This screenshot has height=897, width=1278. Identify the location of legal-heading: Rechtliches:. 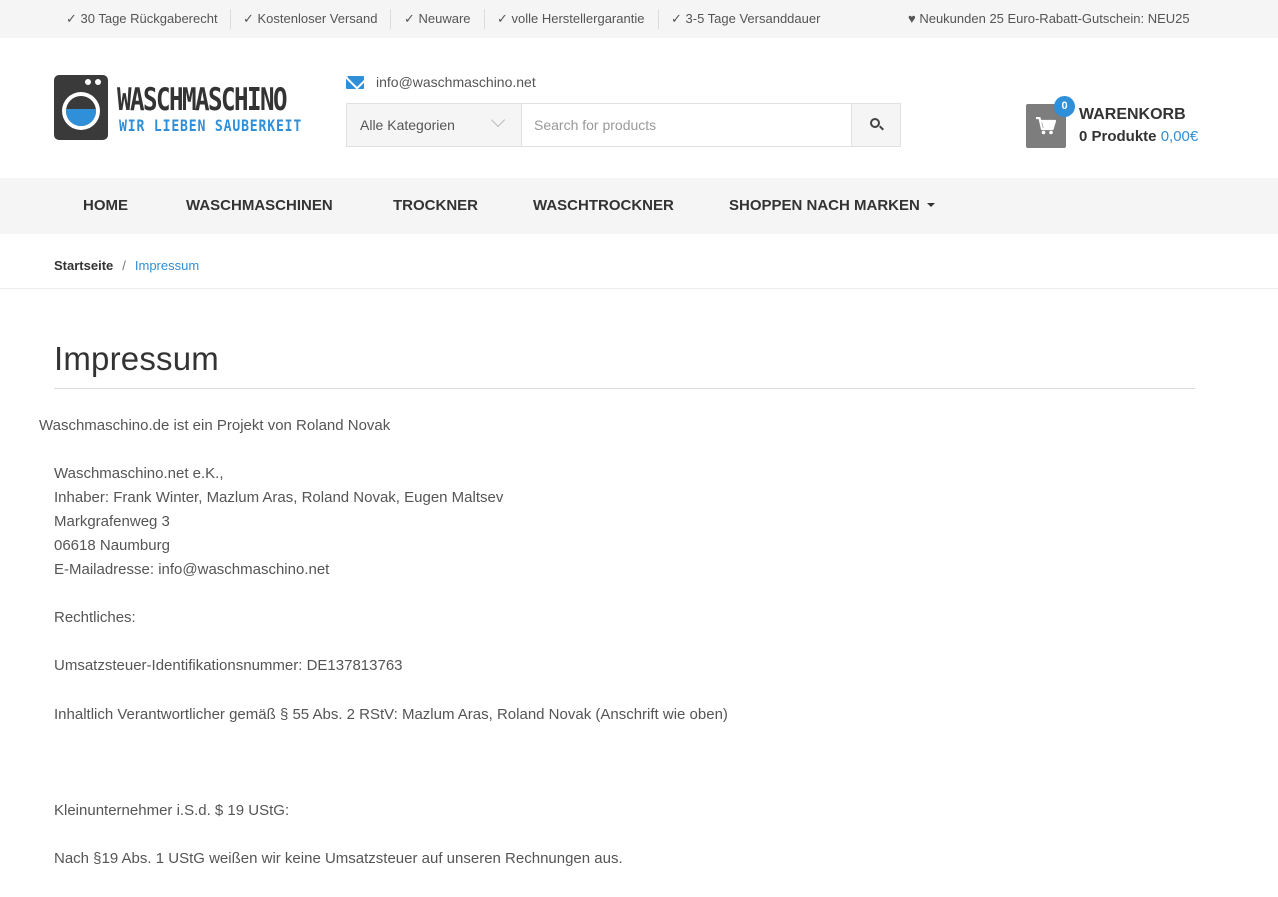
(95, 617).